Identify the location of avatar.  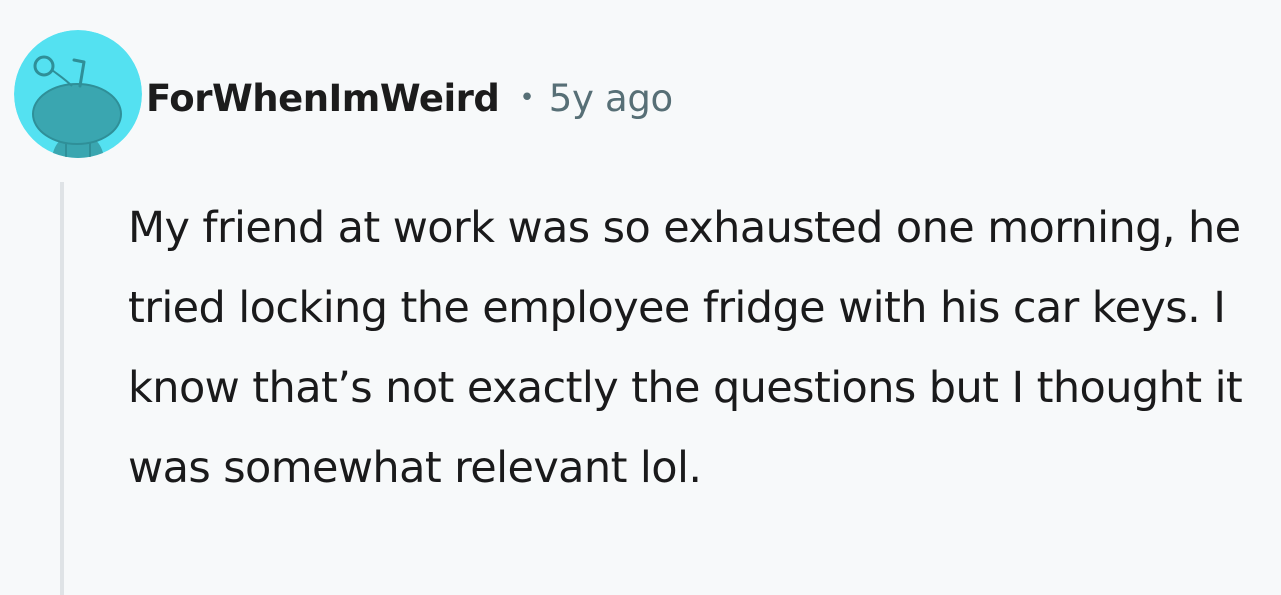
(78, 94).